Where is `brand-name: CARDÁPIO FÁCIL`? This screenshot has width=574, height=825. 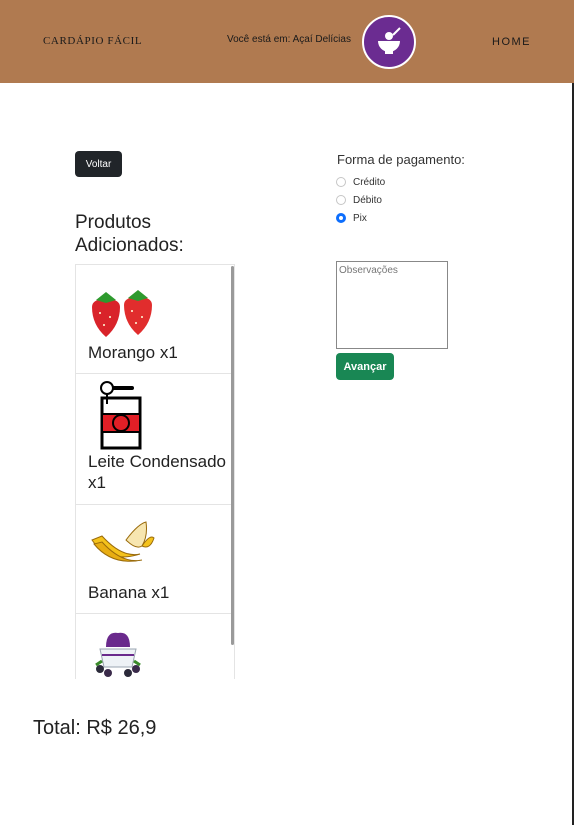 brand-name: CARDÁPIO FÁCIL is located at coordinates (92, 41).